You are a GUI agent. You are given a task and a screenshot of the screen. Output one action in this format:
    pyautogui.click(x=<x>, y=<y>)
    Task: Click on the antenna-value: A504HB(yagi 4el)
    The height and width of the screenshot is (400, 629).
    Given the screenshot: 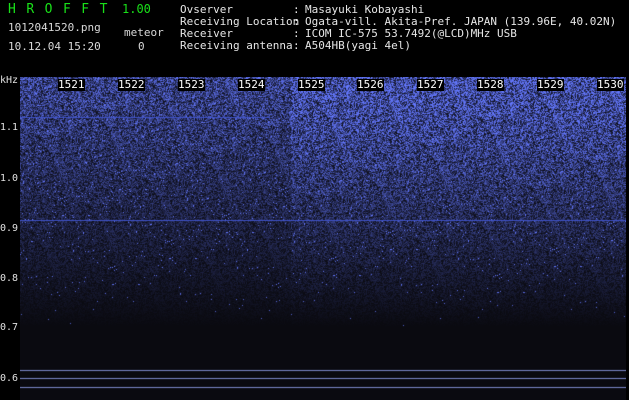 What is the action you would take?
    pyautogui.click(x=358, y=45)
    